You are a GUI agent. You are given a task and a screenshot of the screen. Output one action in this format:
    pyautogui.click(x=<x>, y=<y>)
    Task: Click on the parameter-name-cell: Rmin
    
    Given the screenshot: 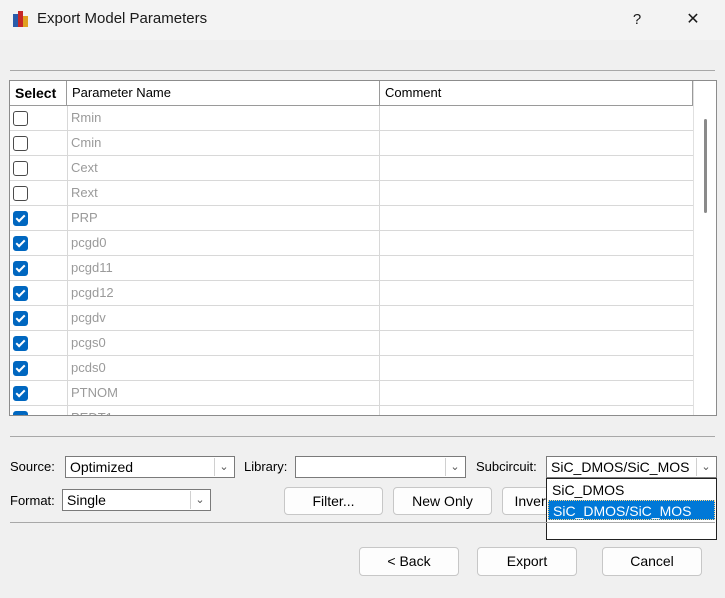 What is the action you would take?
    pyautogui.click(x=223, y=118)
    